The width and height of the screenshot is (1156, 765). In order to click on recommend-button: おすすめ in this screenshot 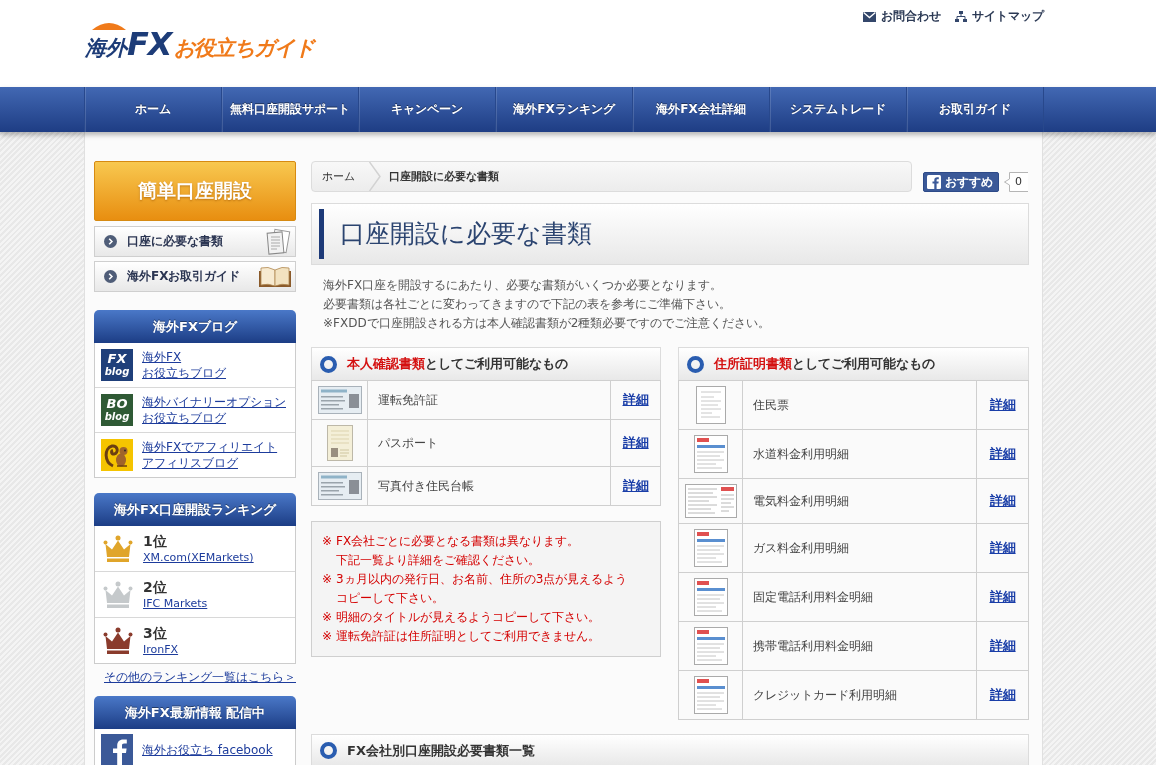, I will do `click(961, 182)`.